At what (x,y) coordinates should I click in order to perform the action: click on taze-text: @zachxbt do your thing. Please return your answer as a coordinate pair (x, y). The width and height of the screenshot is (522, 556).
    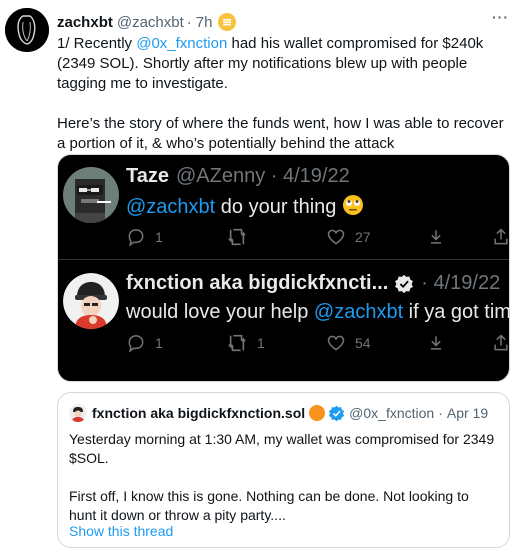
    Looking at the image, I should click on (245, 208).